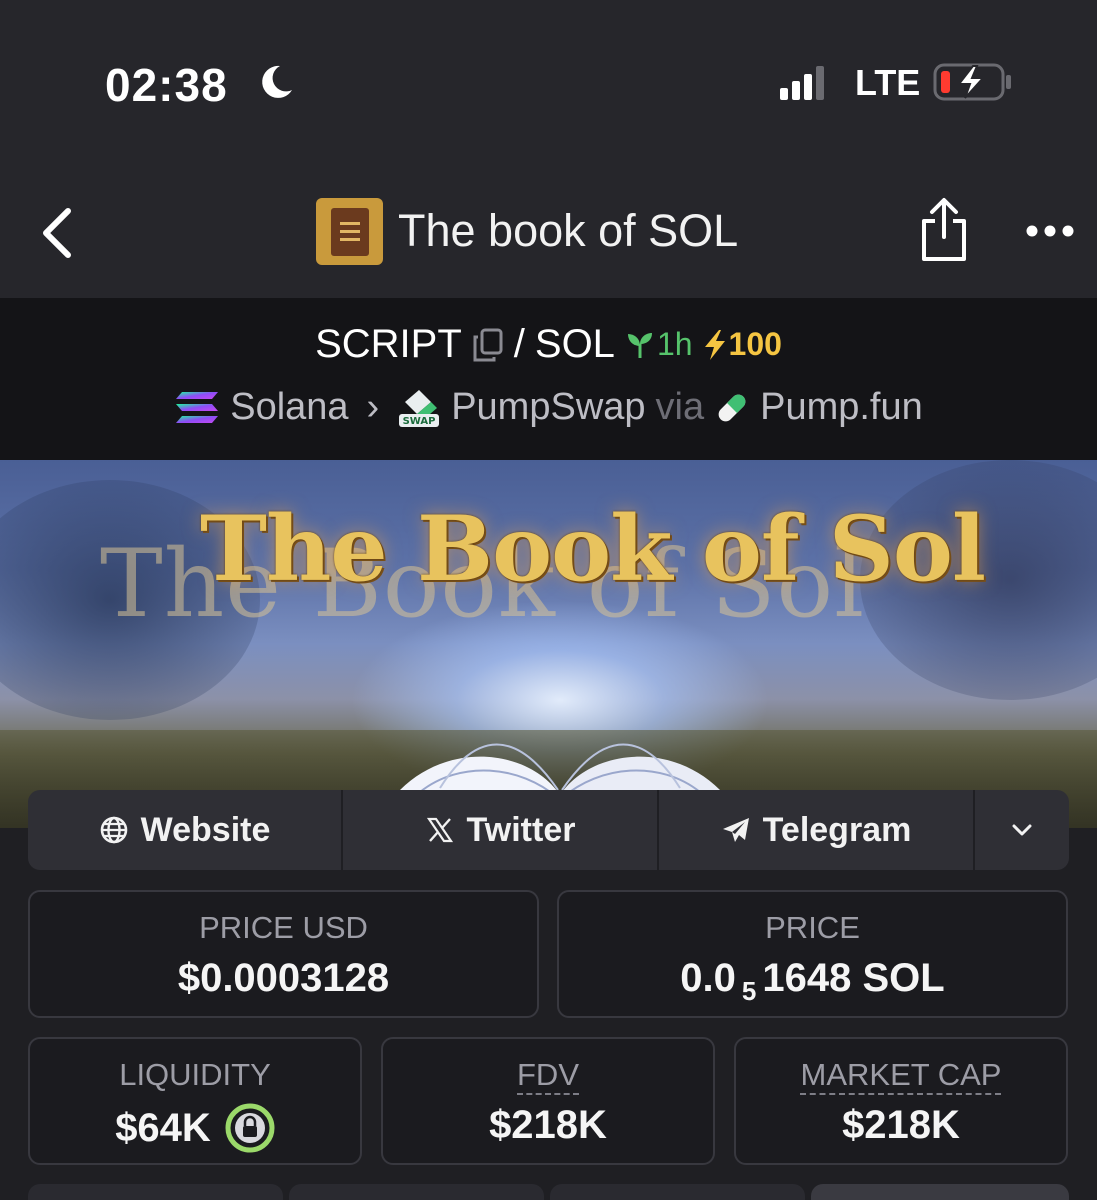 This screenshot has width=1097, height=1200. What do you see at coordinates (1050, 231) in the screenshot?
I see `more-options-icon` at bounding box center [1050, 231].